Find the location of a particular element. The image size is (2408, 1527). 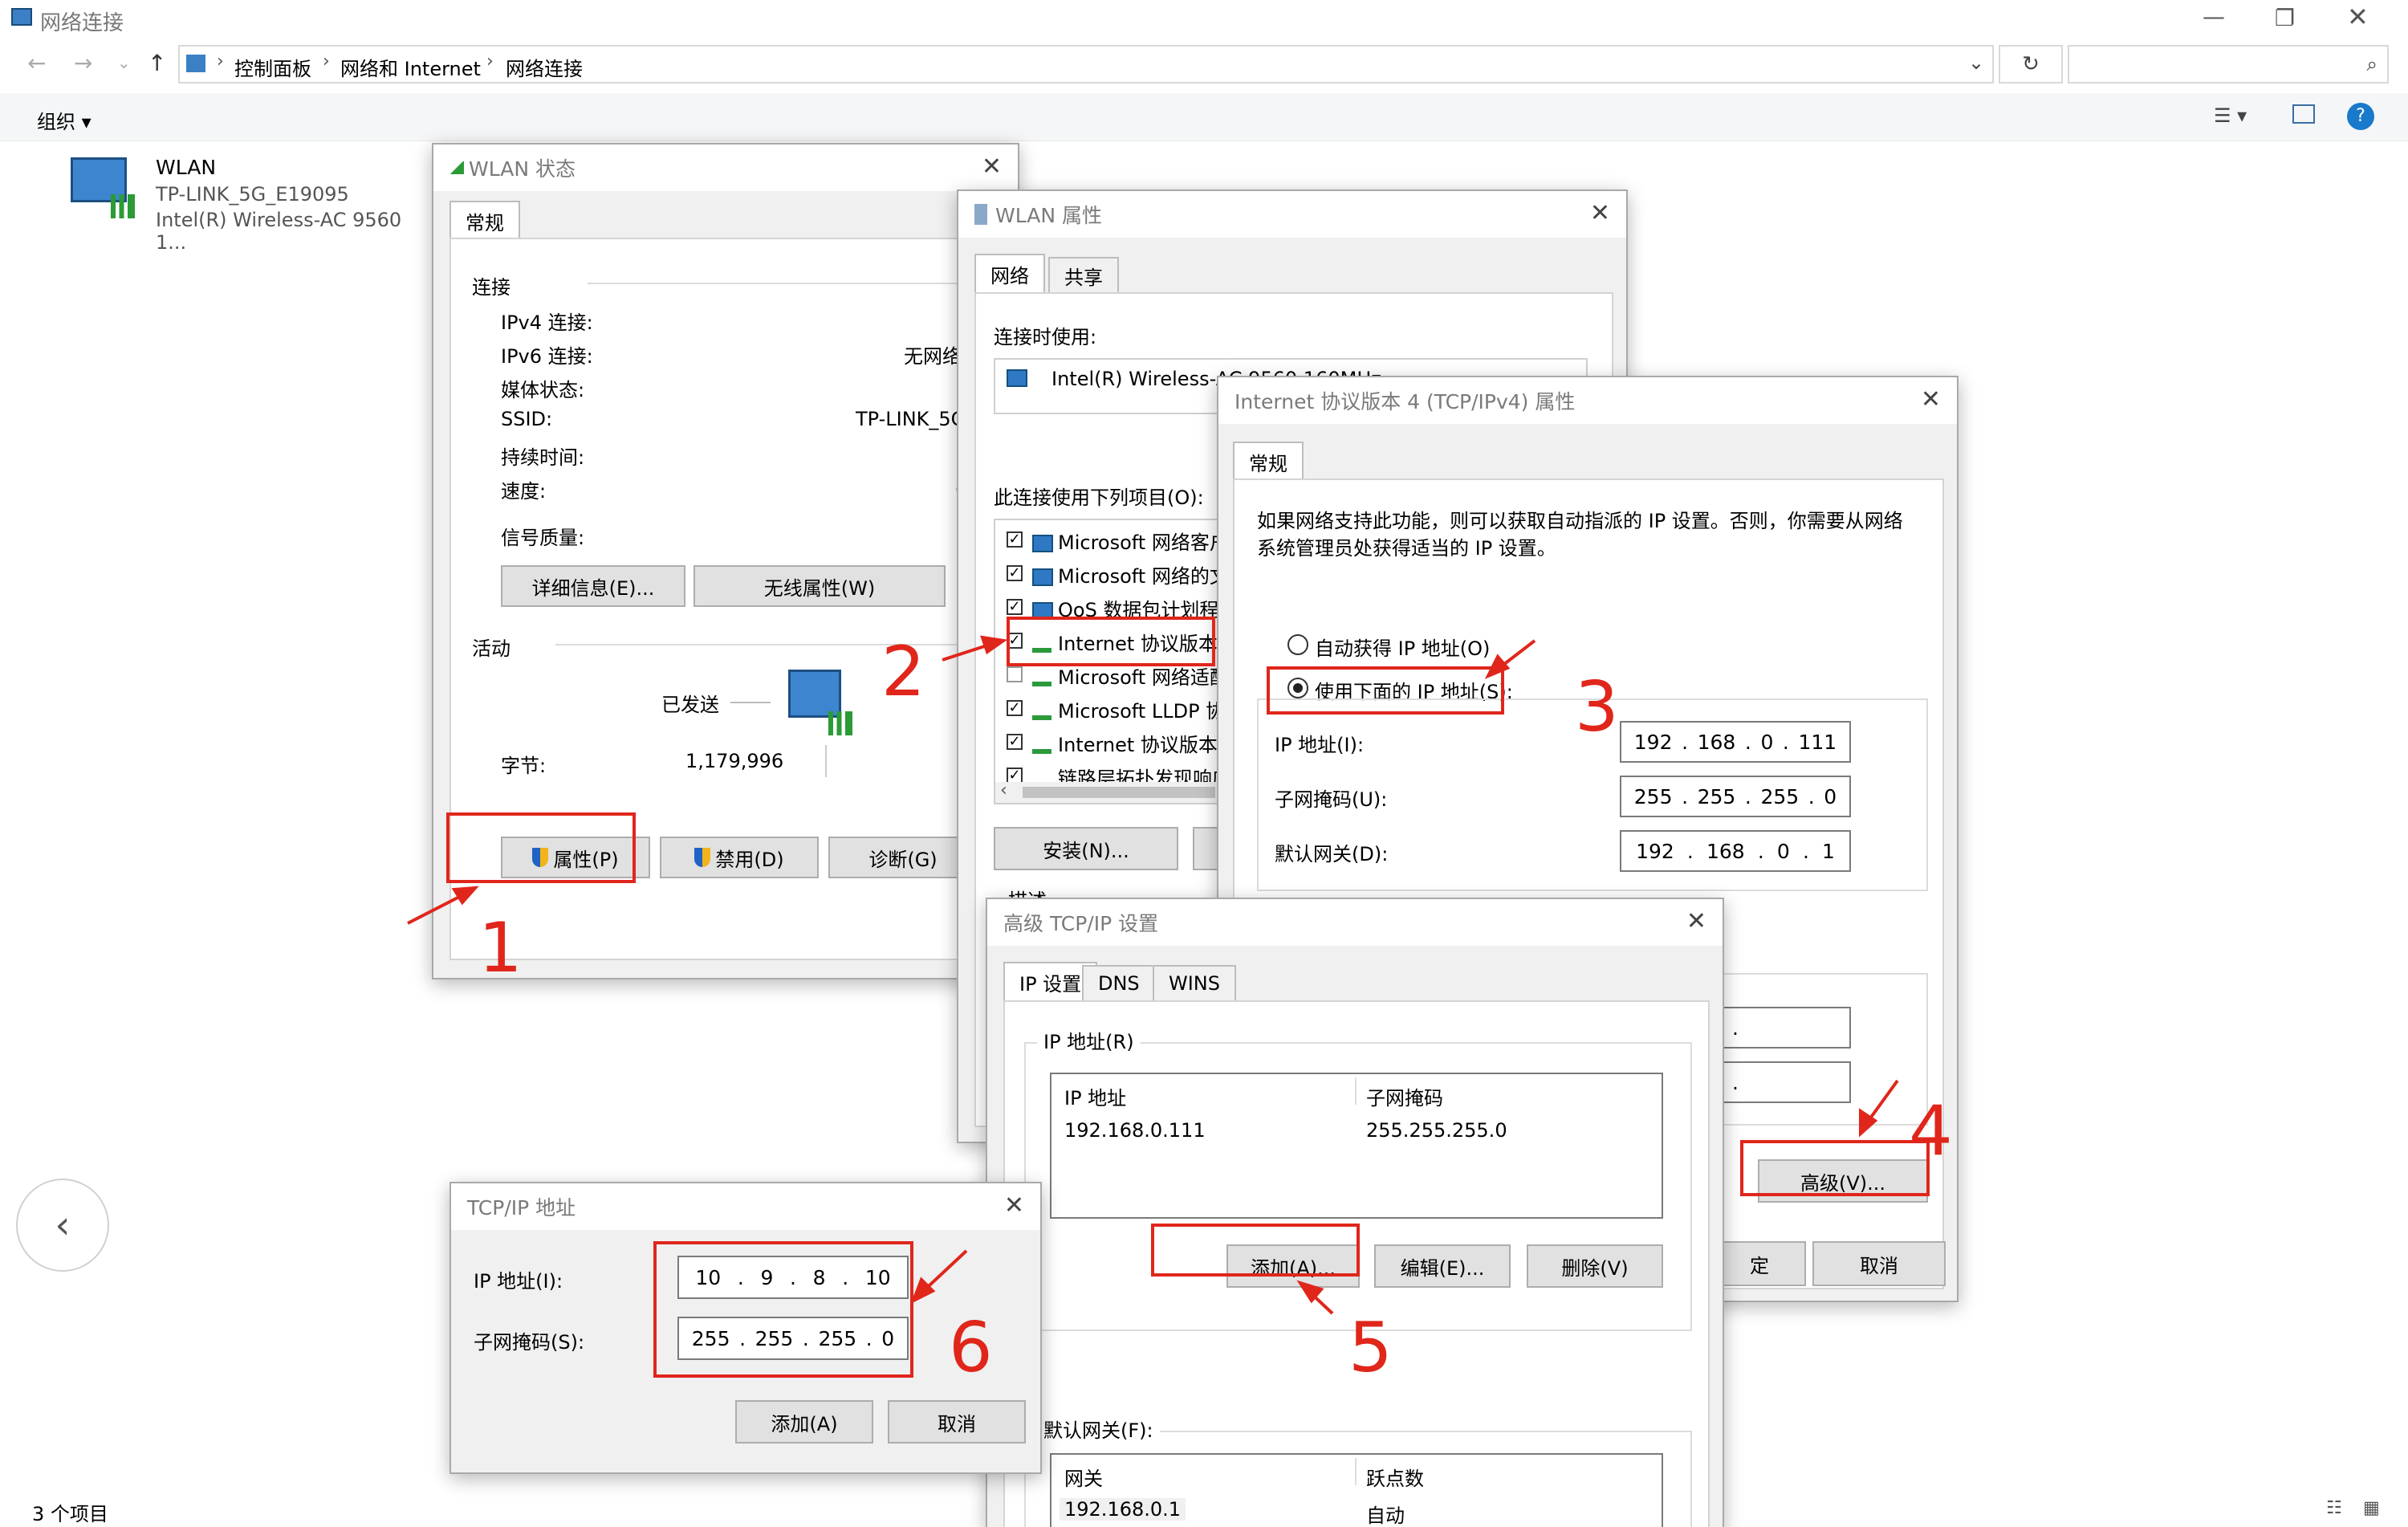

arrow-3-head is located at coordinates (1497, 666).